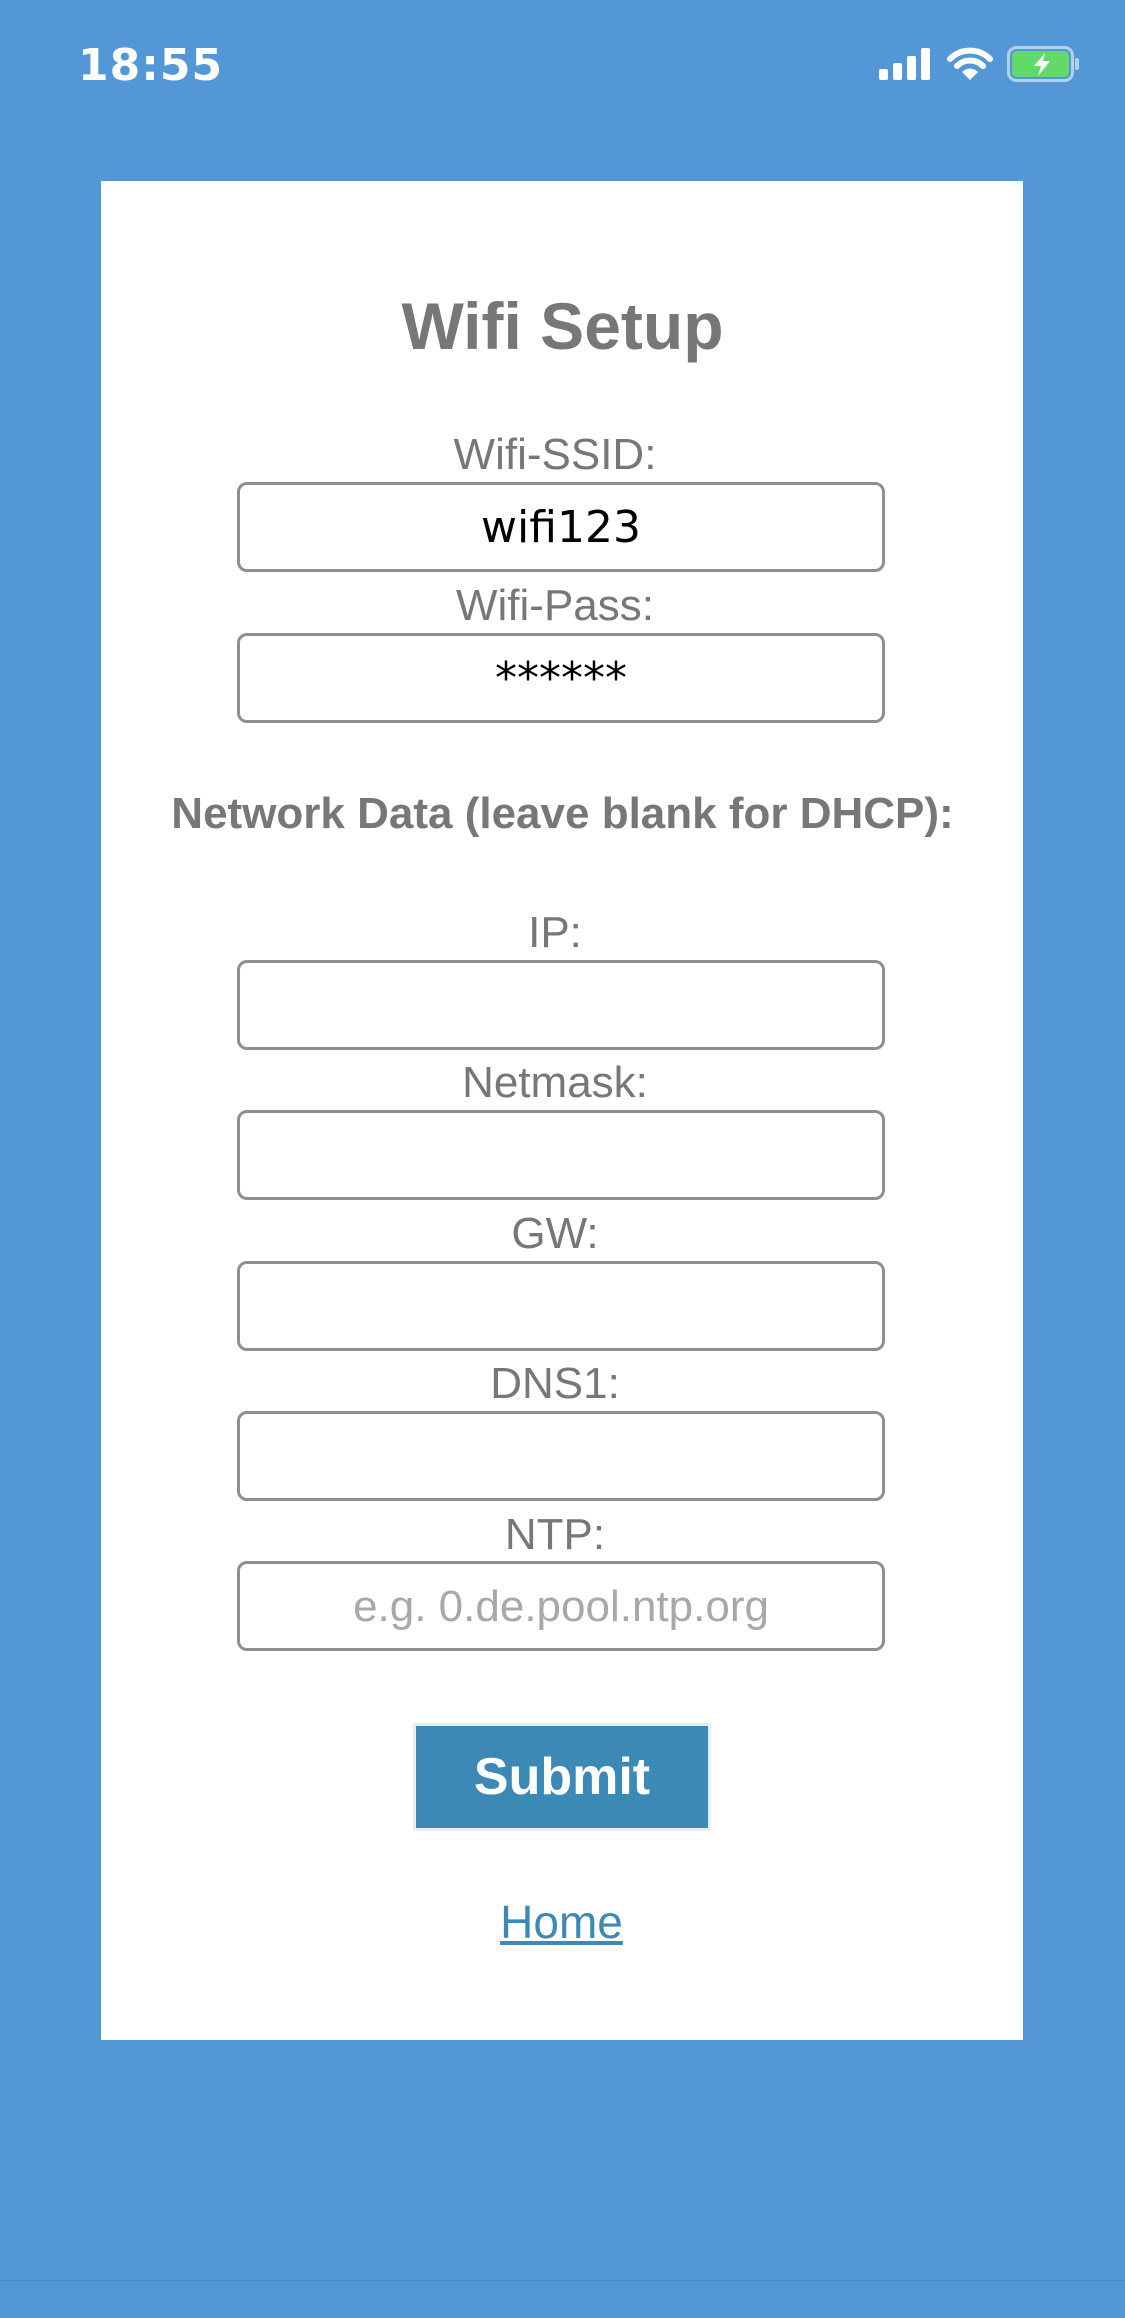  I want to click on page-title: Wifi Setup, so click(562, 326).